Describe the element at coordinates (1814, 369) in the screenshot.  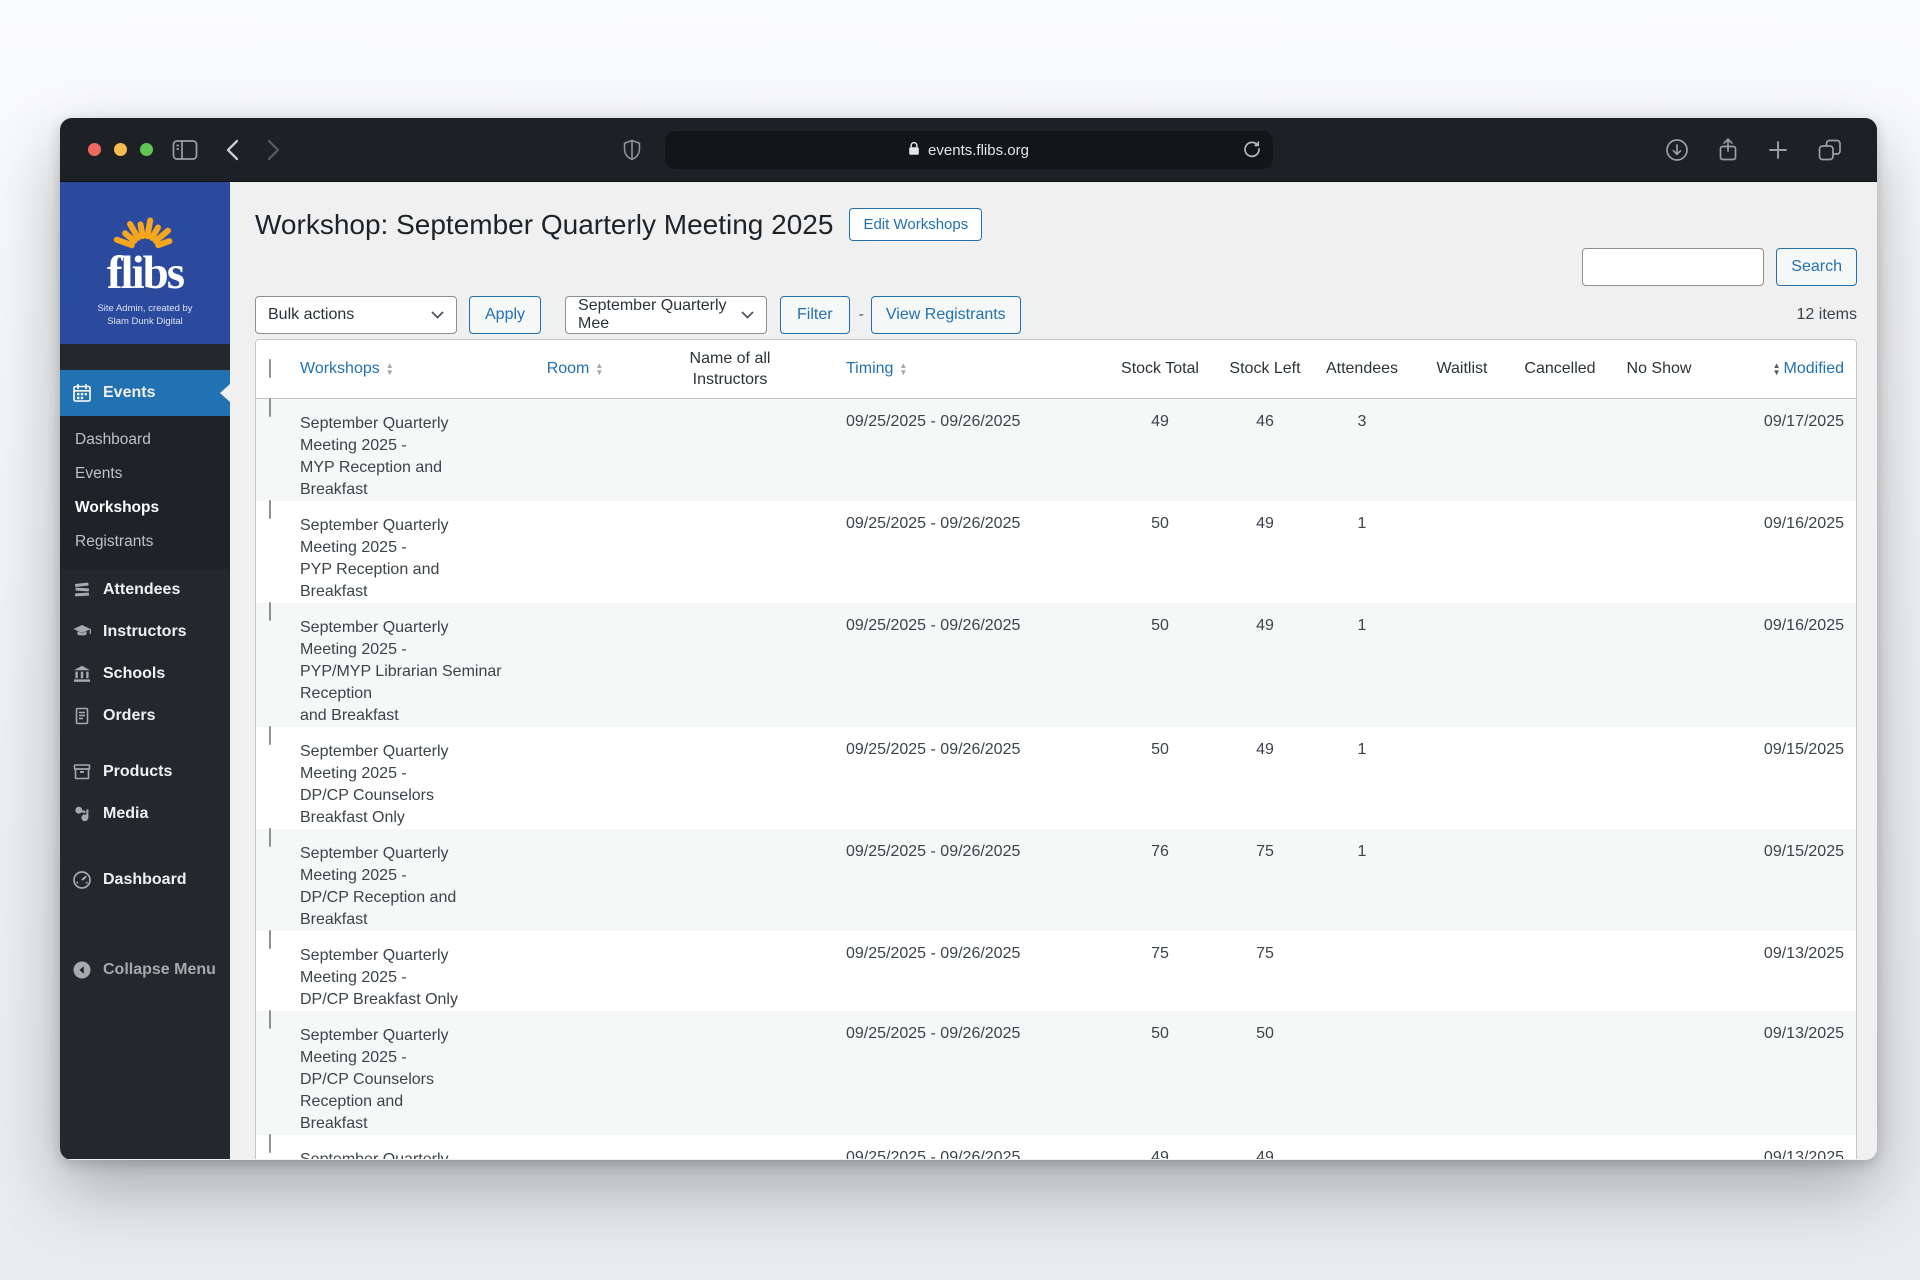
I see `column-header-modified: ▲ ▼ Modified` at that location.